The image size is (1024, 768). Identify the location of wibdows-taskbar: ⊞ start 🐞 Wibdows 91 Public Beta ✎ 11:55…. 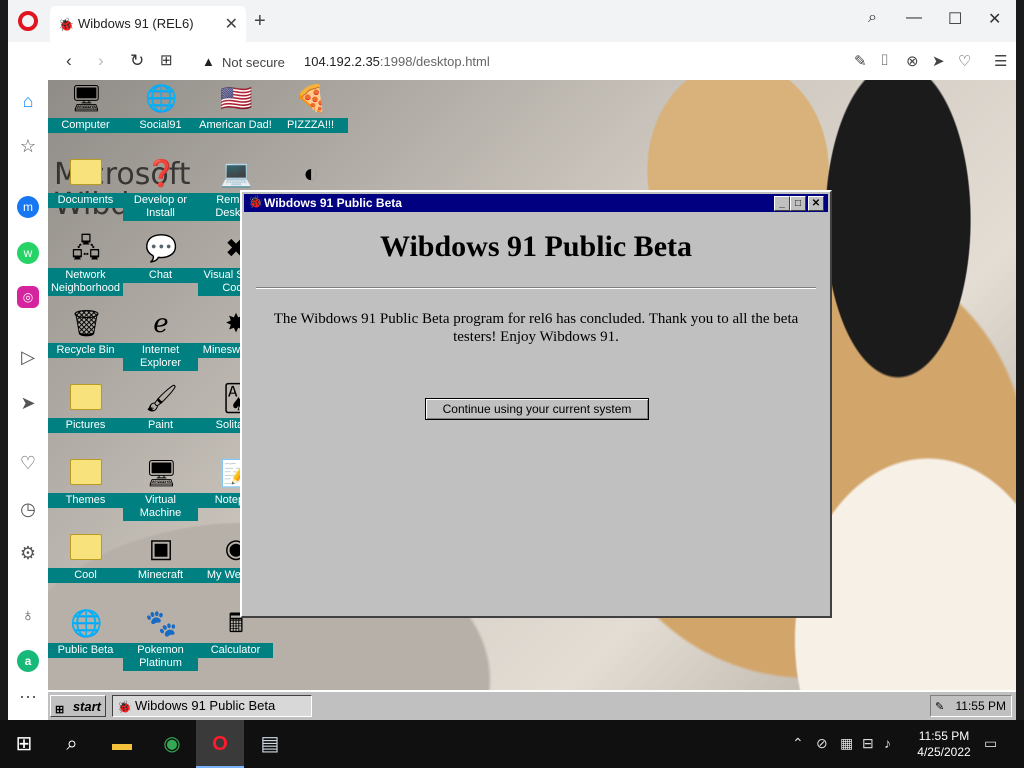
(532, 705).